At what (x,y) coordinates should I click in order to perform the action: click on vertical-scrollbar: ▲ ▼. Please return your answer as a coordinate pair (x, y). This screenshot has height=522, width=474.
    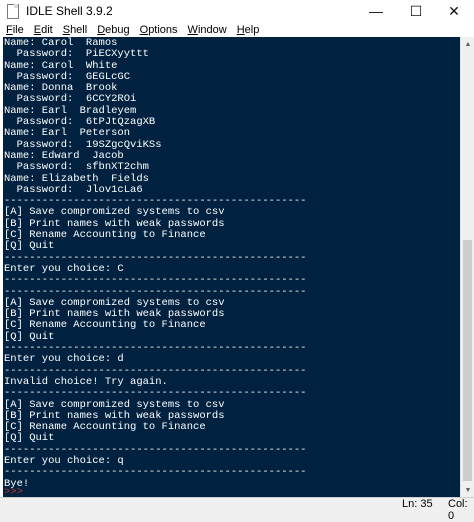
    Looking at the image, I should click on (467, 267).